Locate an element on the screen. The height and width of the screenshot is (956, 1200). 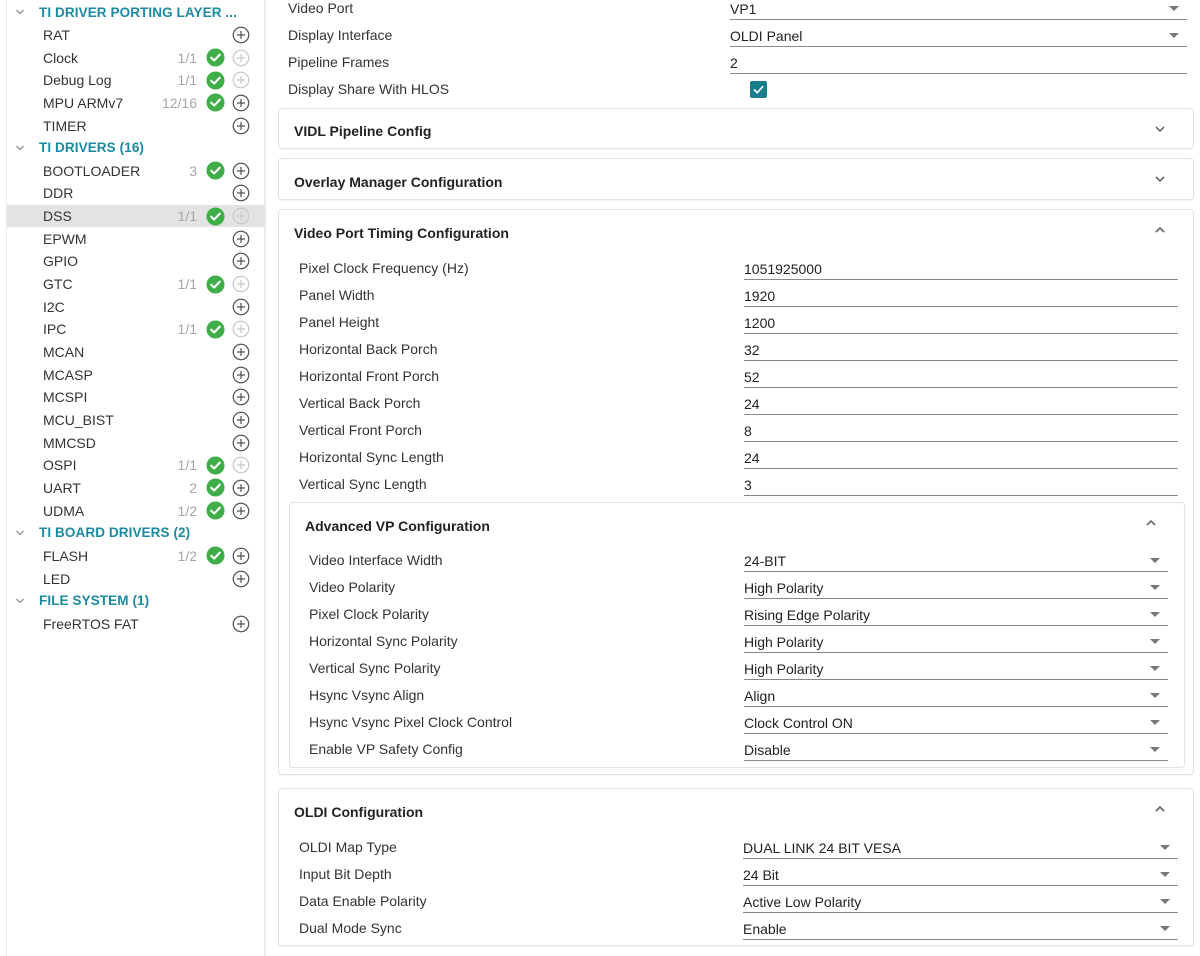
sidebar-group-file-system-1: FILE SYSTEM (1) is located at coordinates (136, 601).